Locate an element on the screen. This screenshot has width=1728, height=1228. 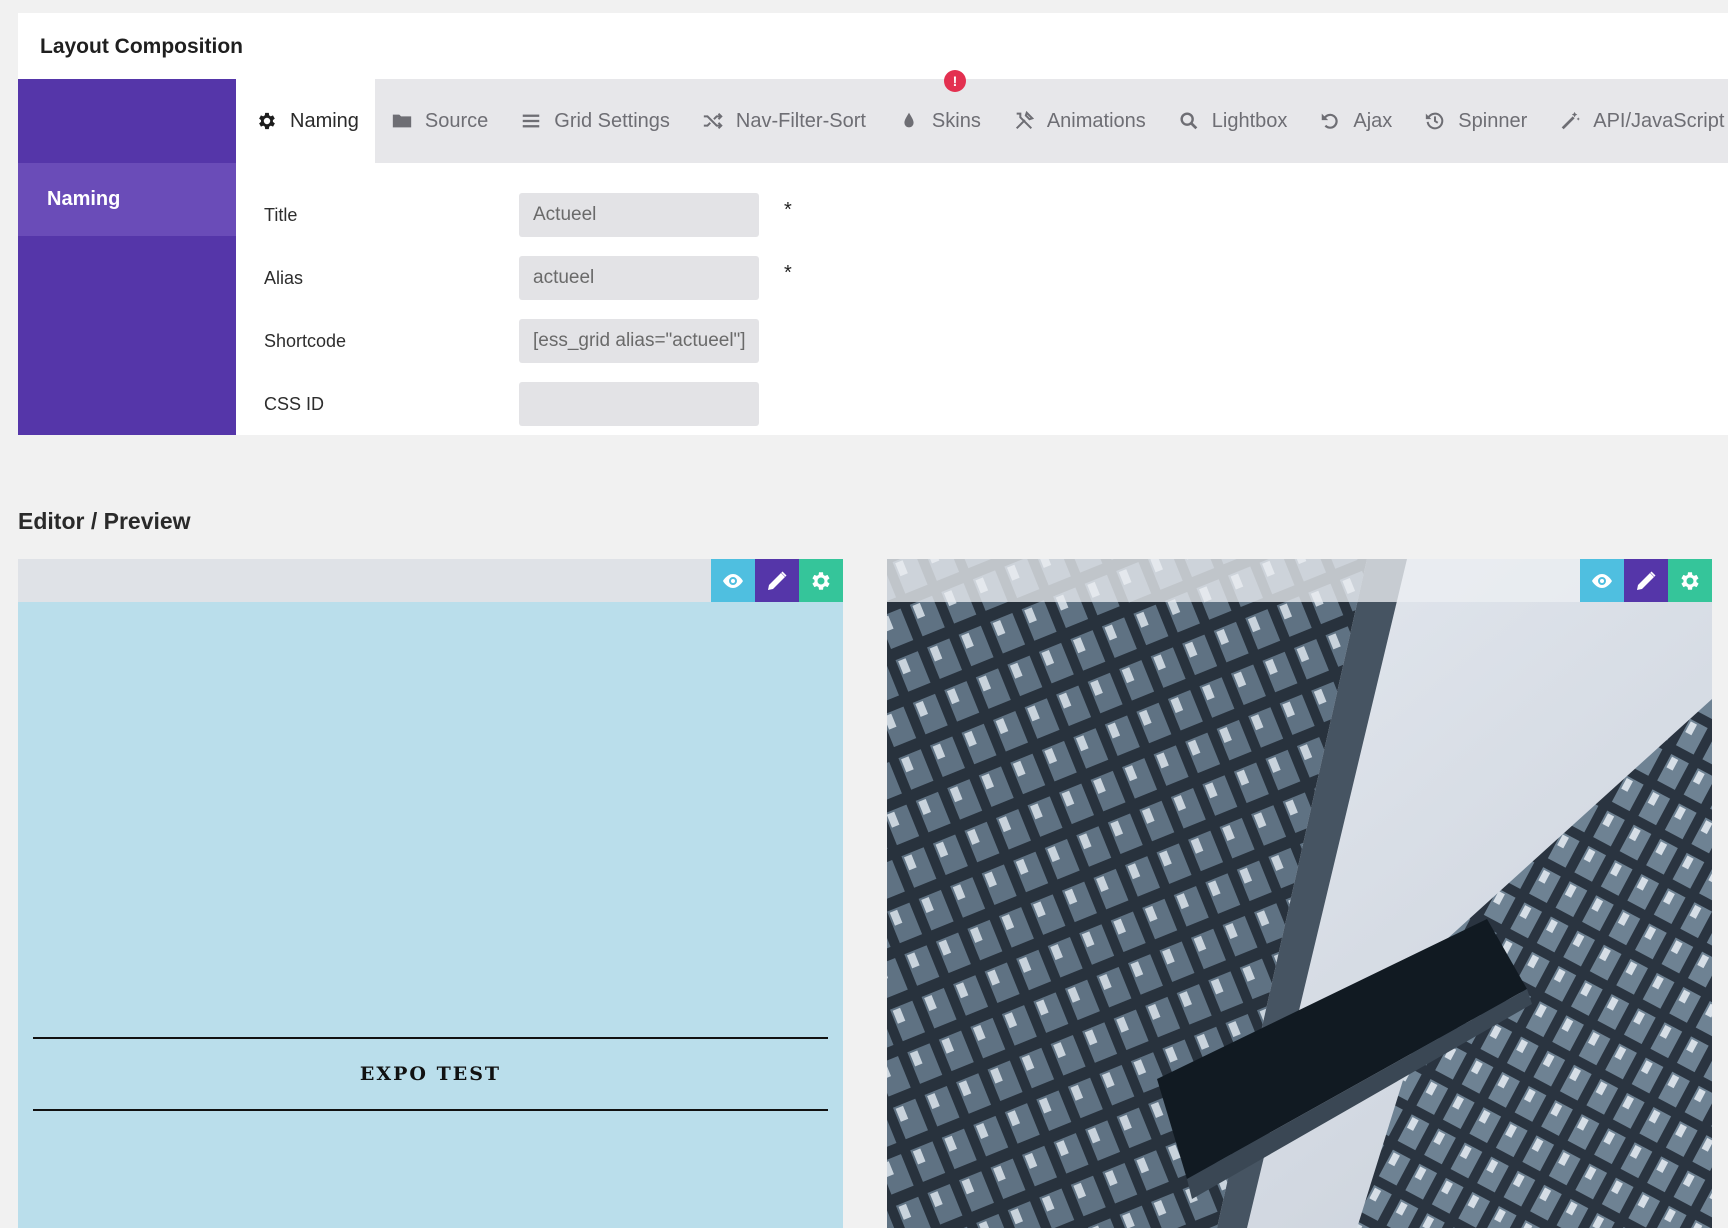
form-row-title: Title Actueel * is located at coordinates (982, 215).